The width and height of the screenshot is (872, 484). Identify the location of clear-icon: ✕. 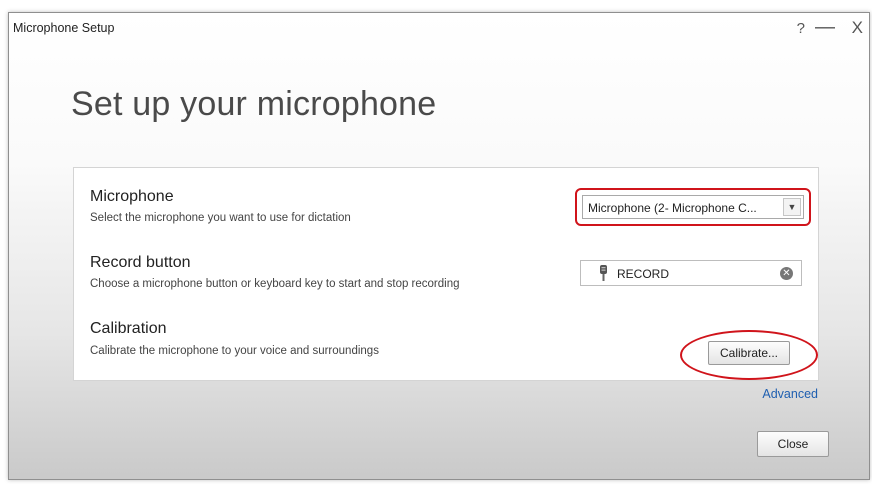
(786, 273).